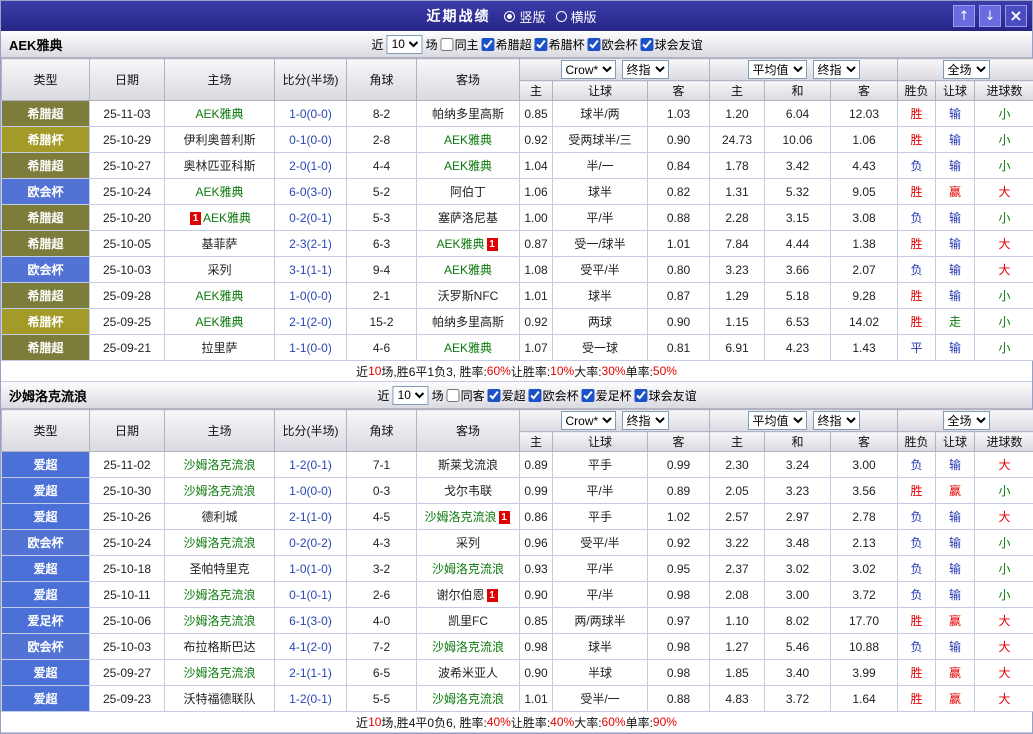  I want to click on asia-handicap: 受一球, so click(600, 347).